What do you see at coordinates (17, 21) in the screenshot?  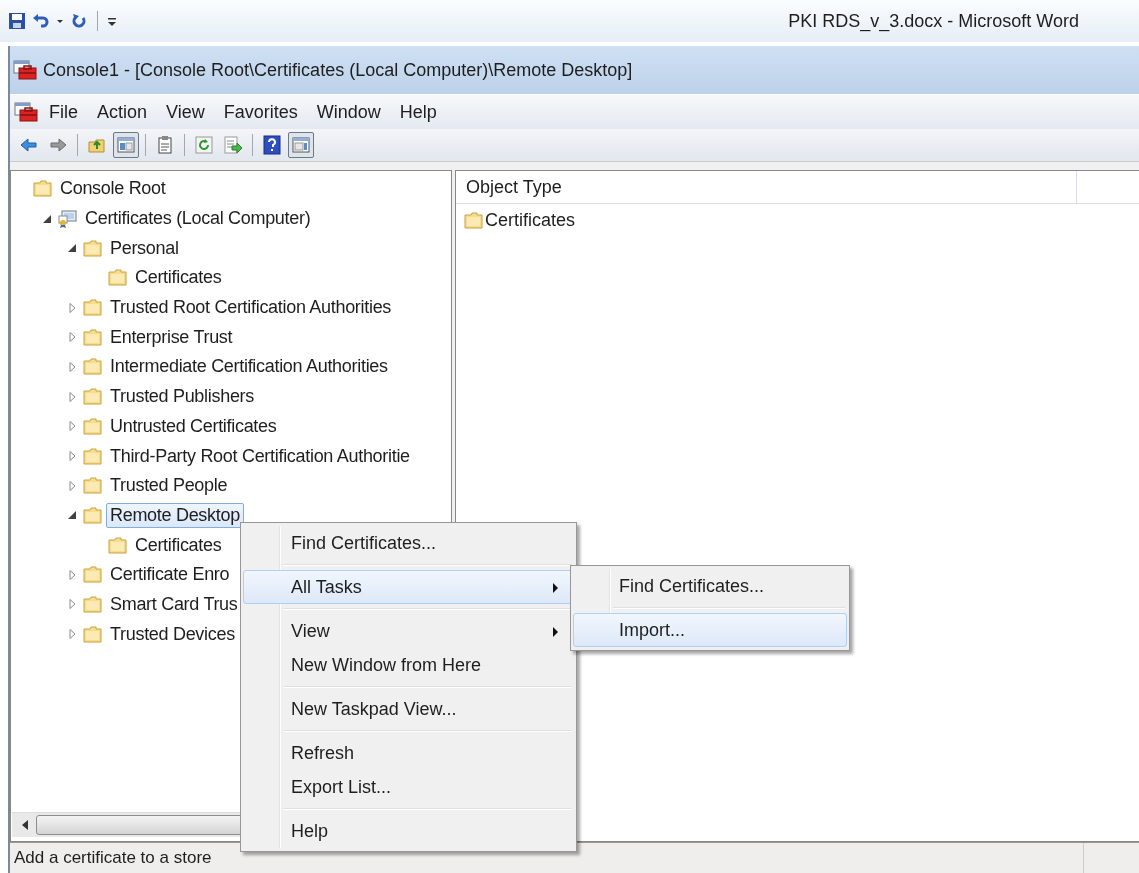 I see `save-icon` at bounding box center [17, 21].